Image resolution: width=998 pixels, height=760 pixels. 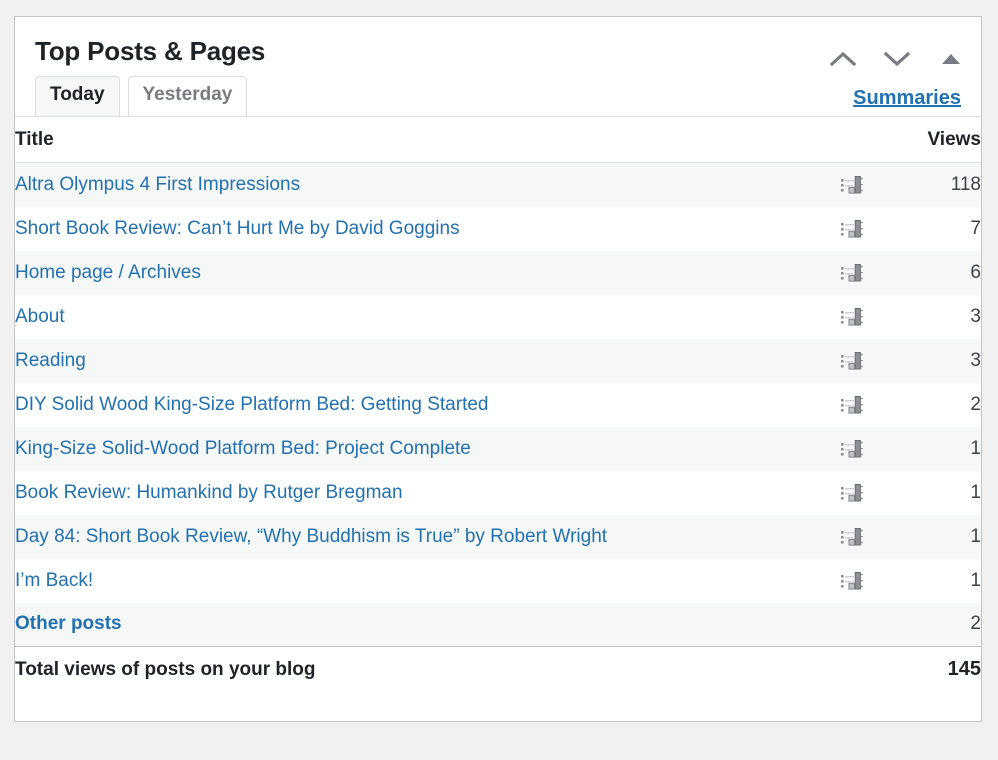 What do you see at coordinates (843, 59) in the screenshot?
I see `move-up-icon` at bounding box center [843, 59].